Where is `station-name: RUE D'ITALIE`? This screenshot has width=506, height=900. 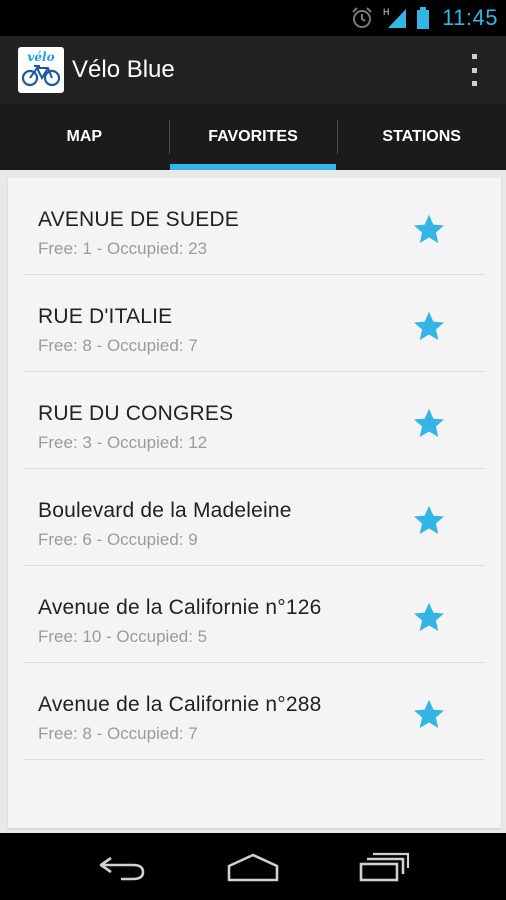 station-name: RUE D'ITALIE is located at coordinates (105, 316).